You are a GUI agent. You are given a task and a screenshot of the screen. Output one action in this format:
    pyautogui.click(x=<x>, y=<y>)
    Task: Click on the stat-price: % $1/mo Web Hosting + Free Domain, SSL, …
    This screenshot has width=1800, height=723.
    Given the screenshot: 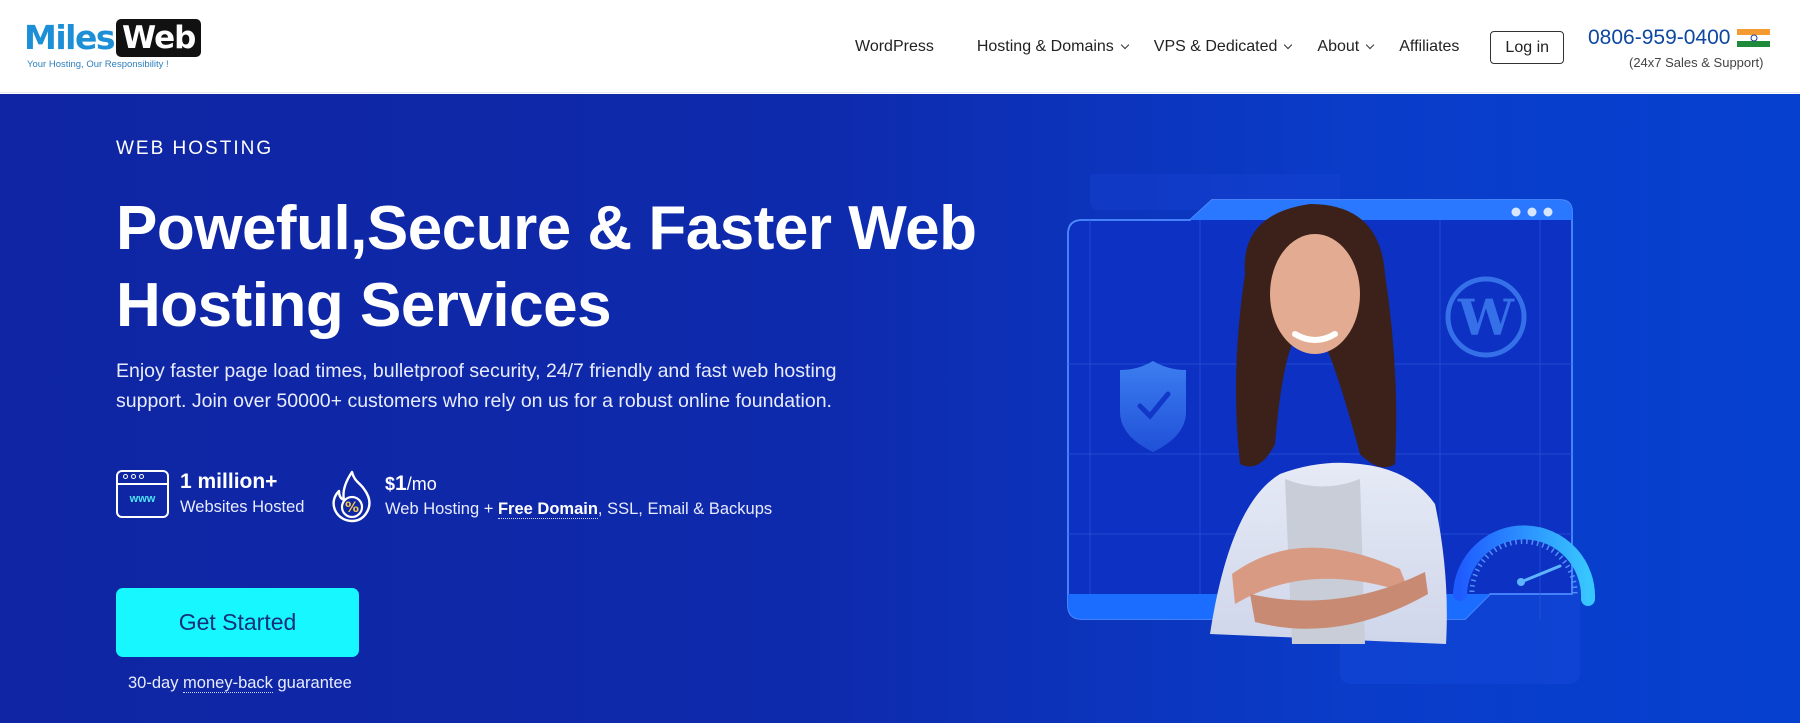 What is the action you would take?
    pyautogui.click(x=551, y=496)
    